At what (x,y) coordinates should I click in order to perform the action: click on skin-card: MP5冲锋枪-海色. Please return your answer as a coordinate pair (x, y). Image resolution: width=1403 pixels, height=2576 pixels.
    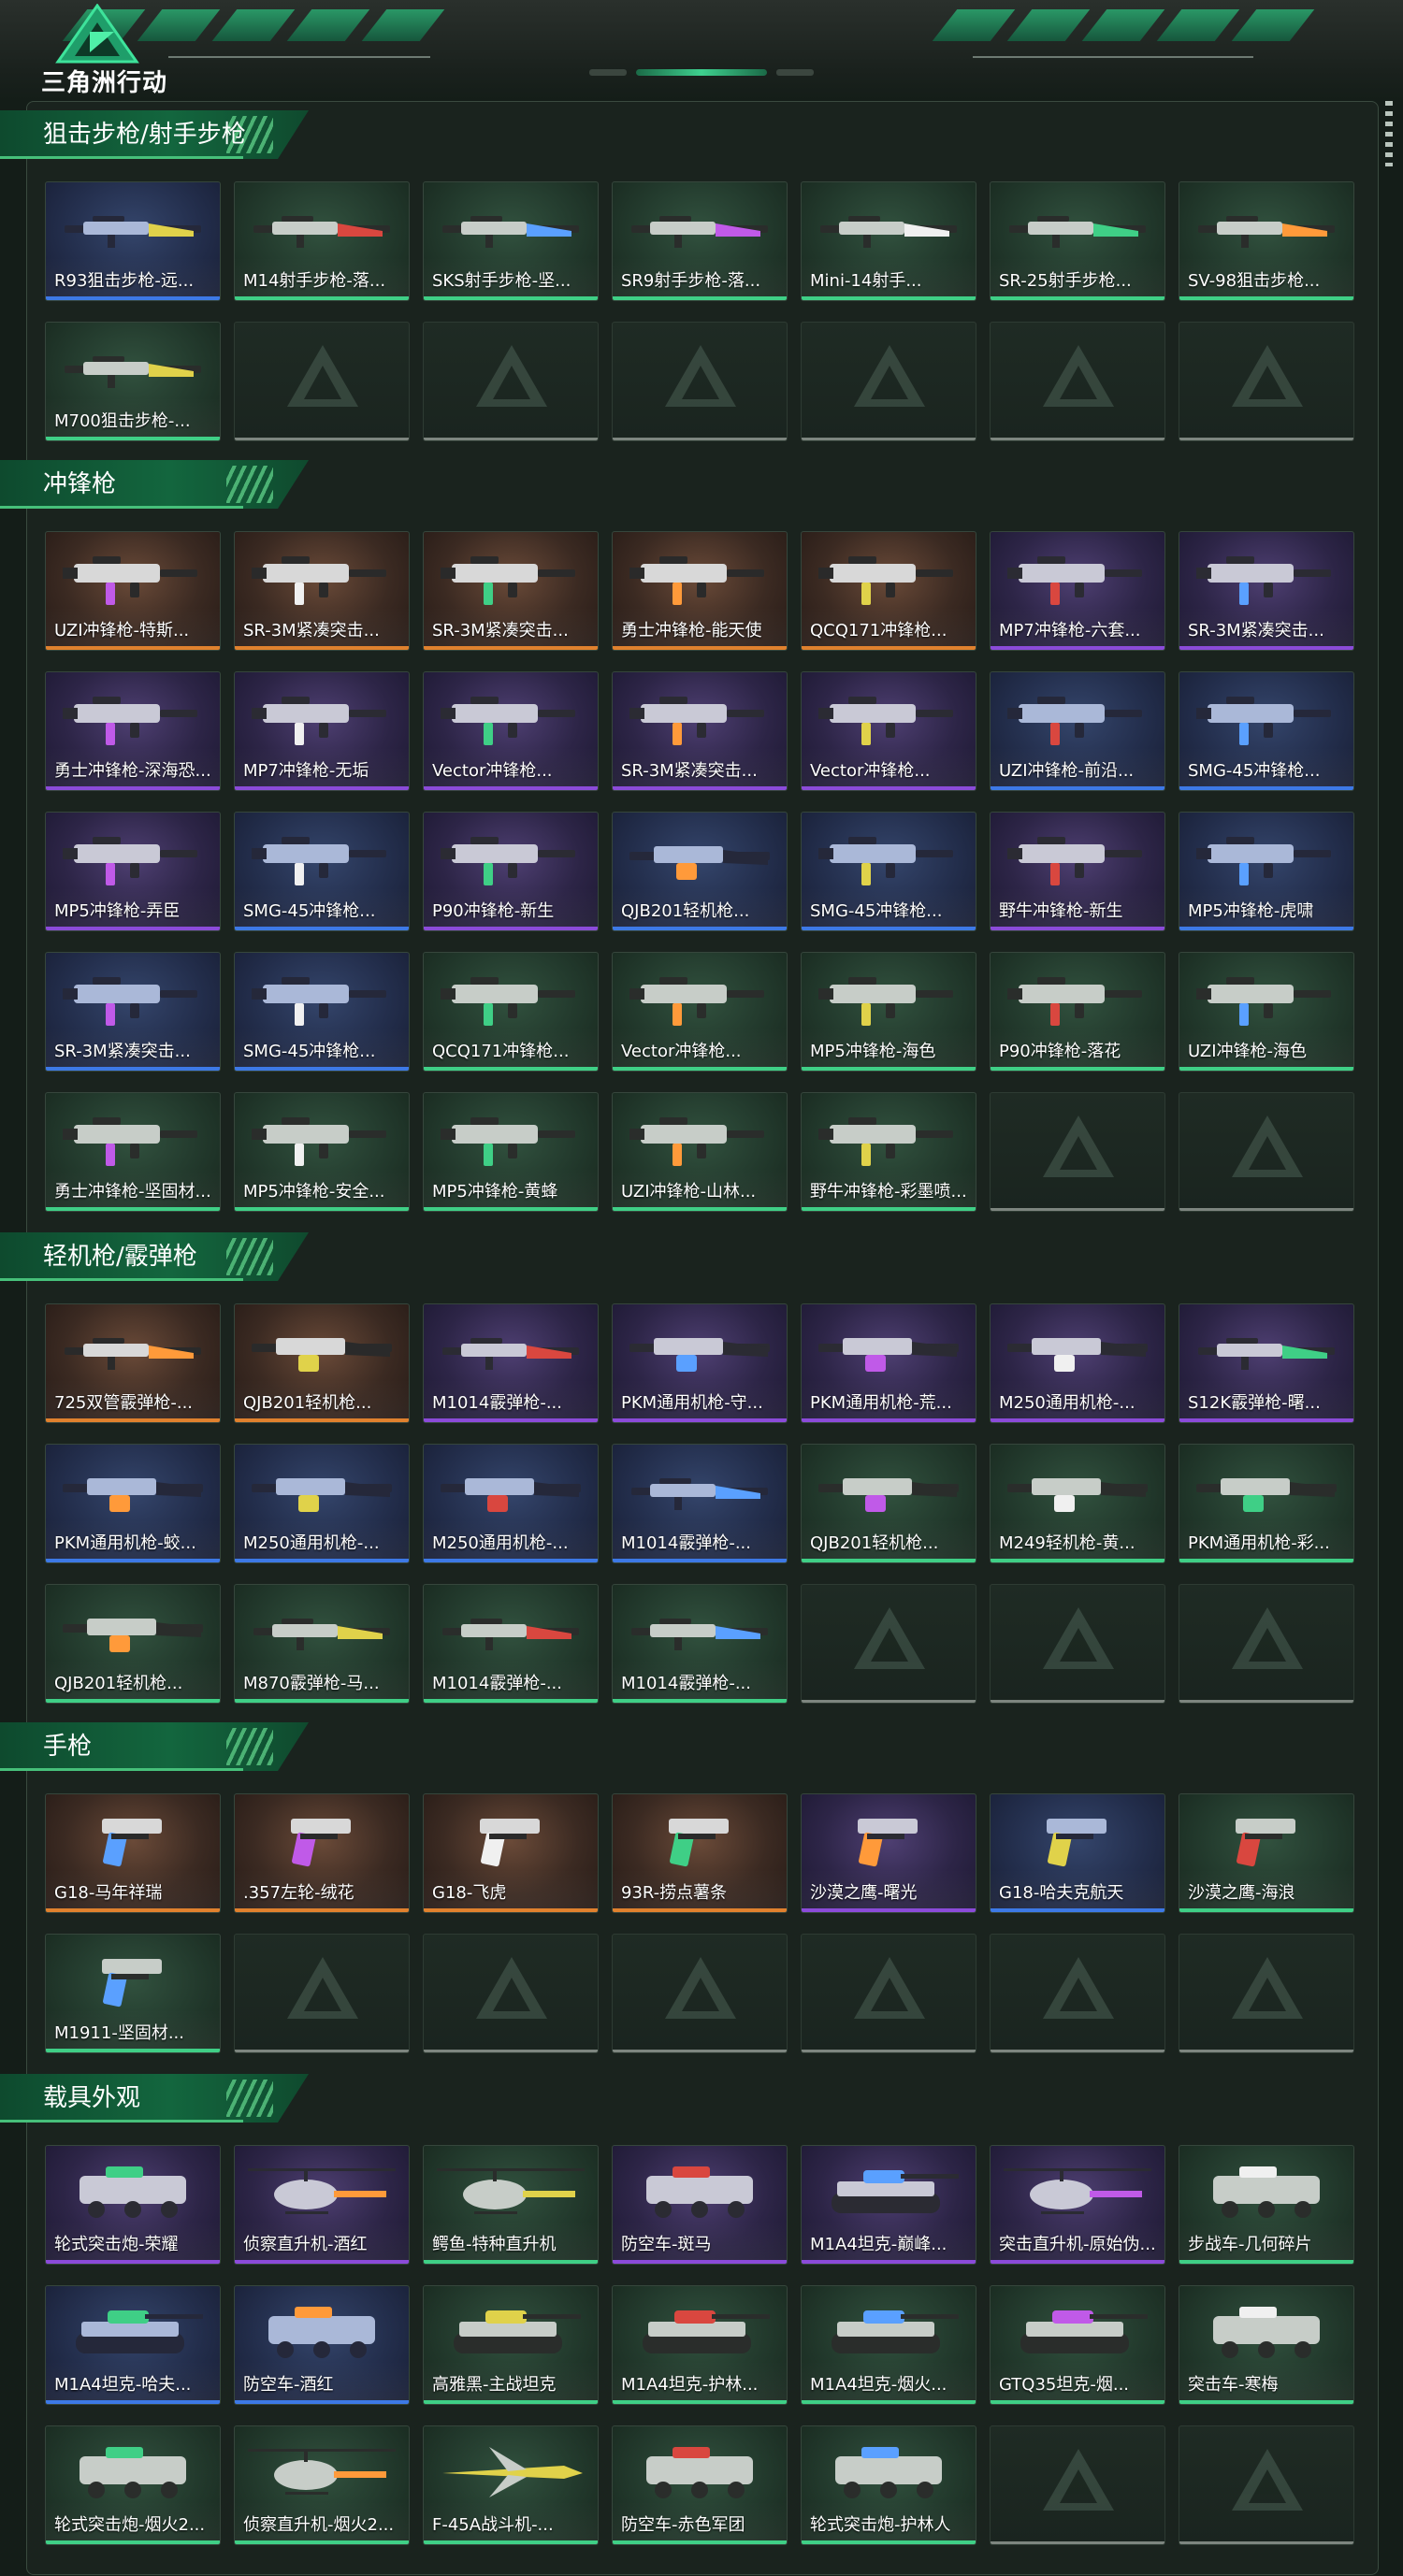
    Looking at the image, I should click on (888, 1012).